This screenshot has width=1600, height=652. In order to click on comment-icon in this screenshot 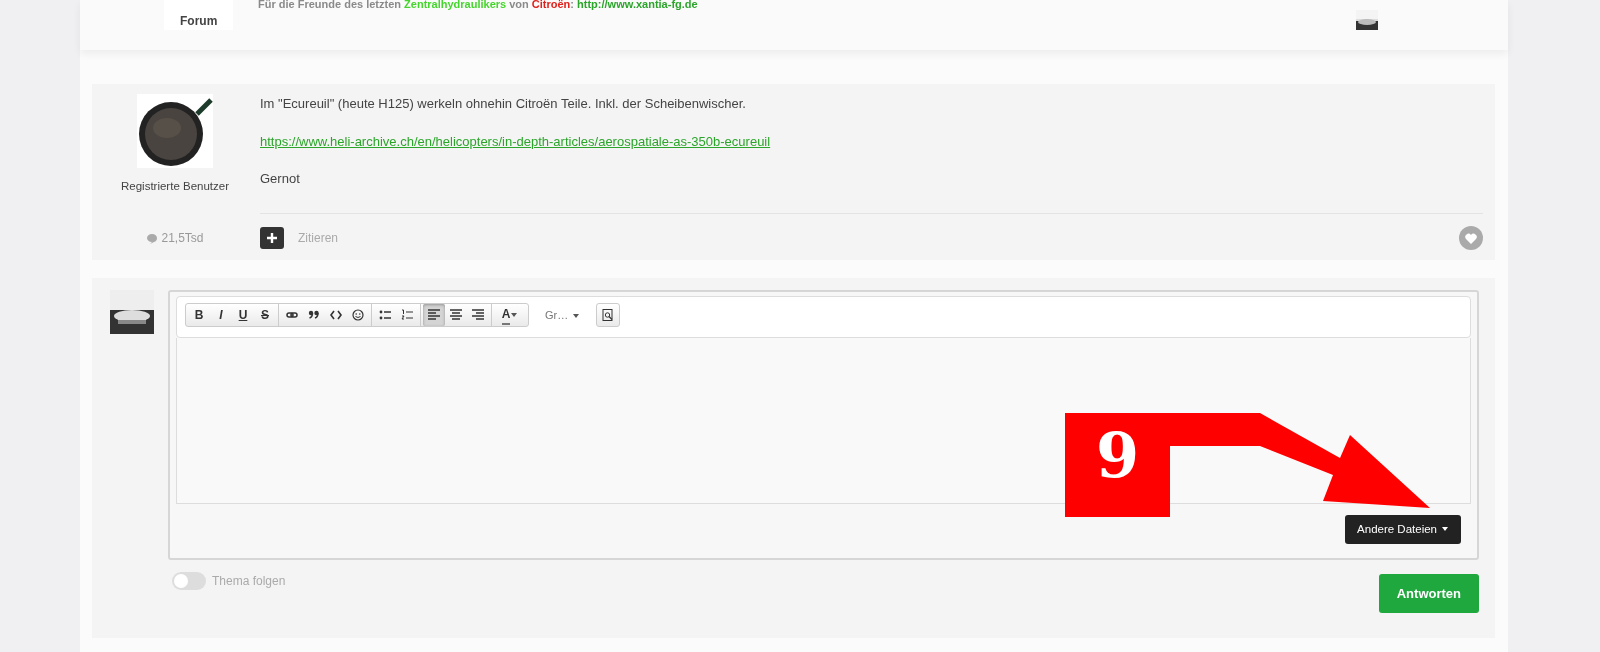, I will do `click(152, 238)`.